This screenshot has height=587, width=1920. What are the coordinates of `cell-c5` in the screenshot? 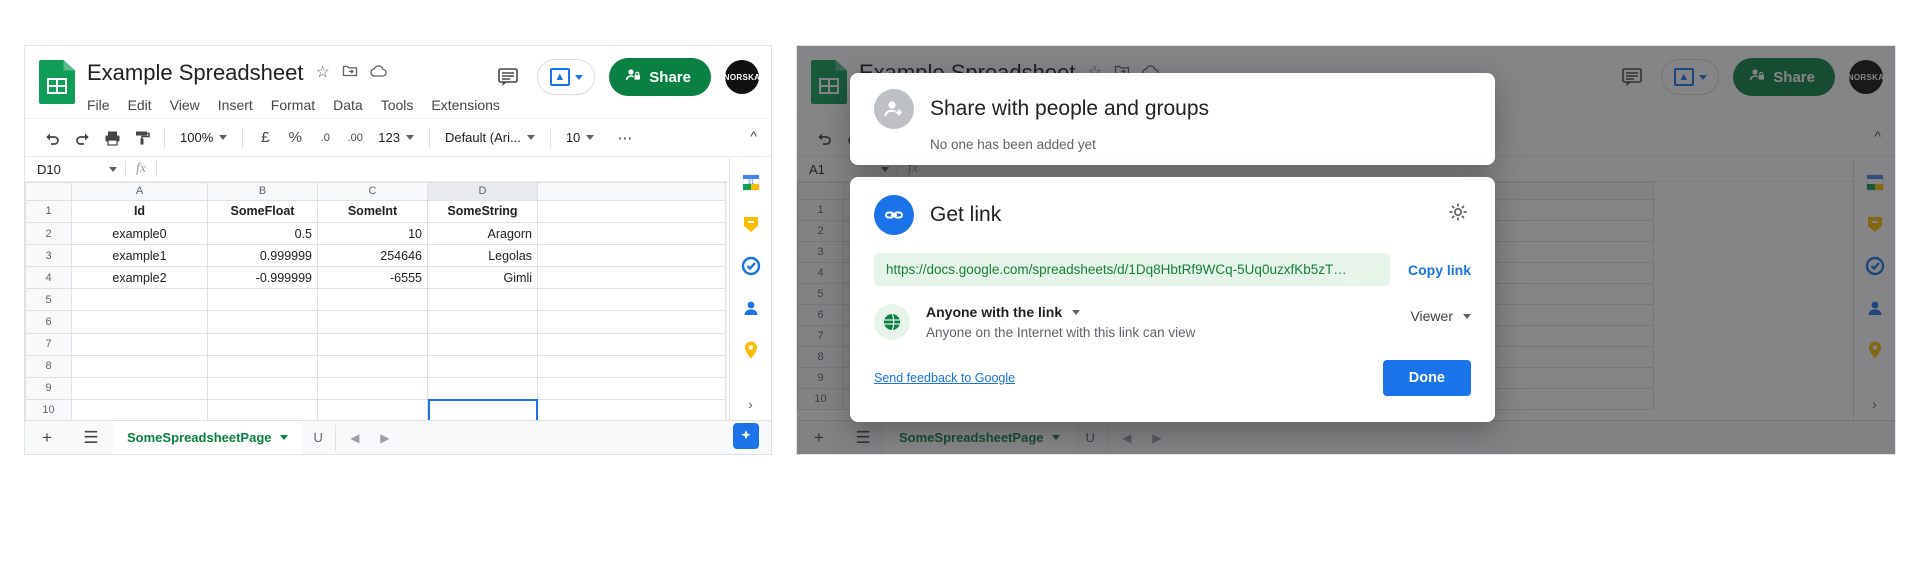 It's located at (372, 300).